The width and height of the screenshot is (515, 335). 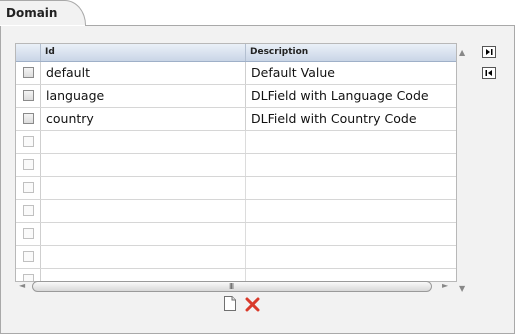 What do you see at coordinates (462, 53) in the screenshot?
I see `scroll-up-icon: ▲` at bounding box center [462, 53].